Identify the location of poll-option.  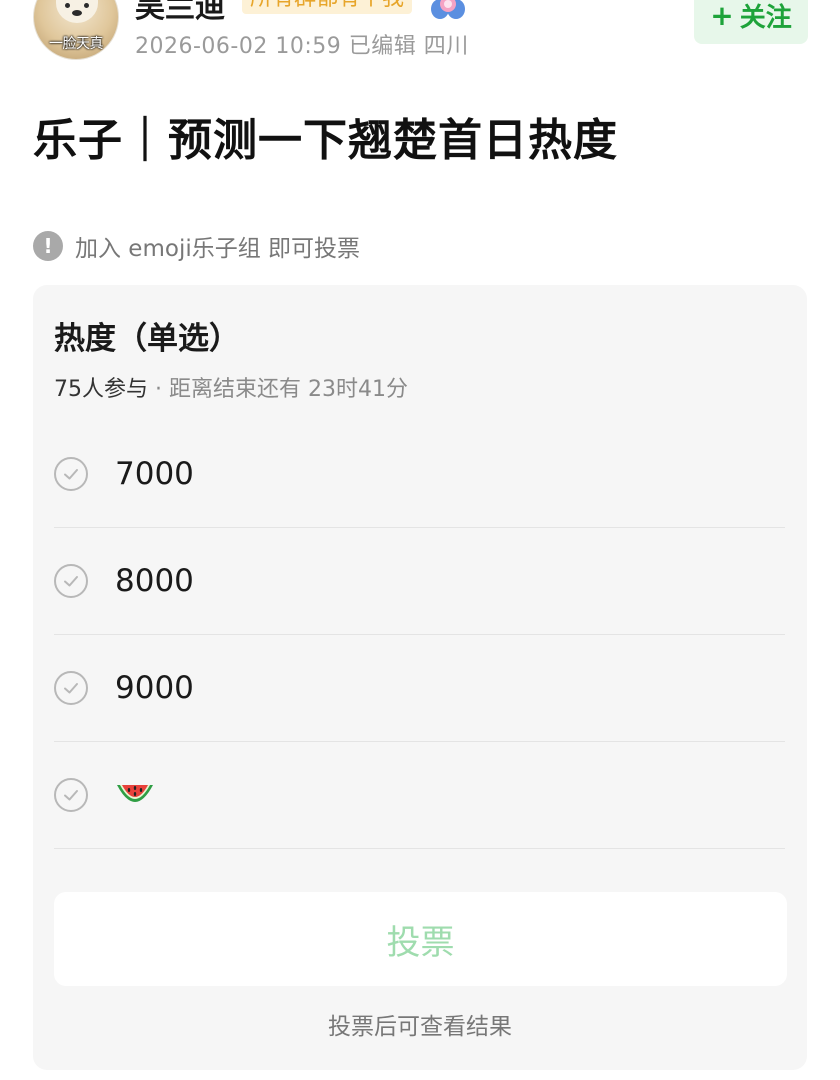
(419, 795).